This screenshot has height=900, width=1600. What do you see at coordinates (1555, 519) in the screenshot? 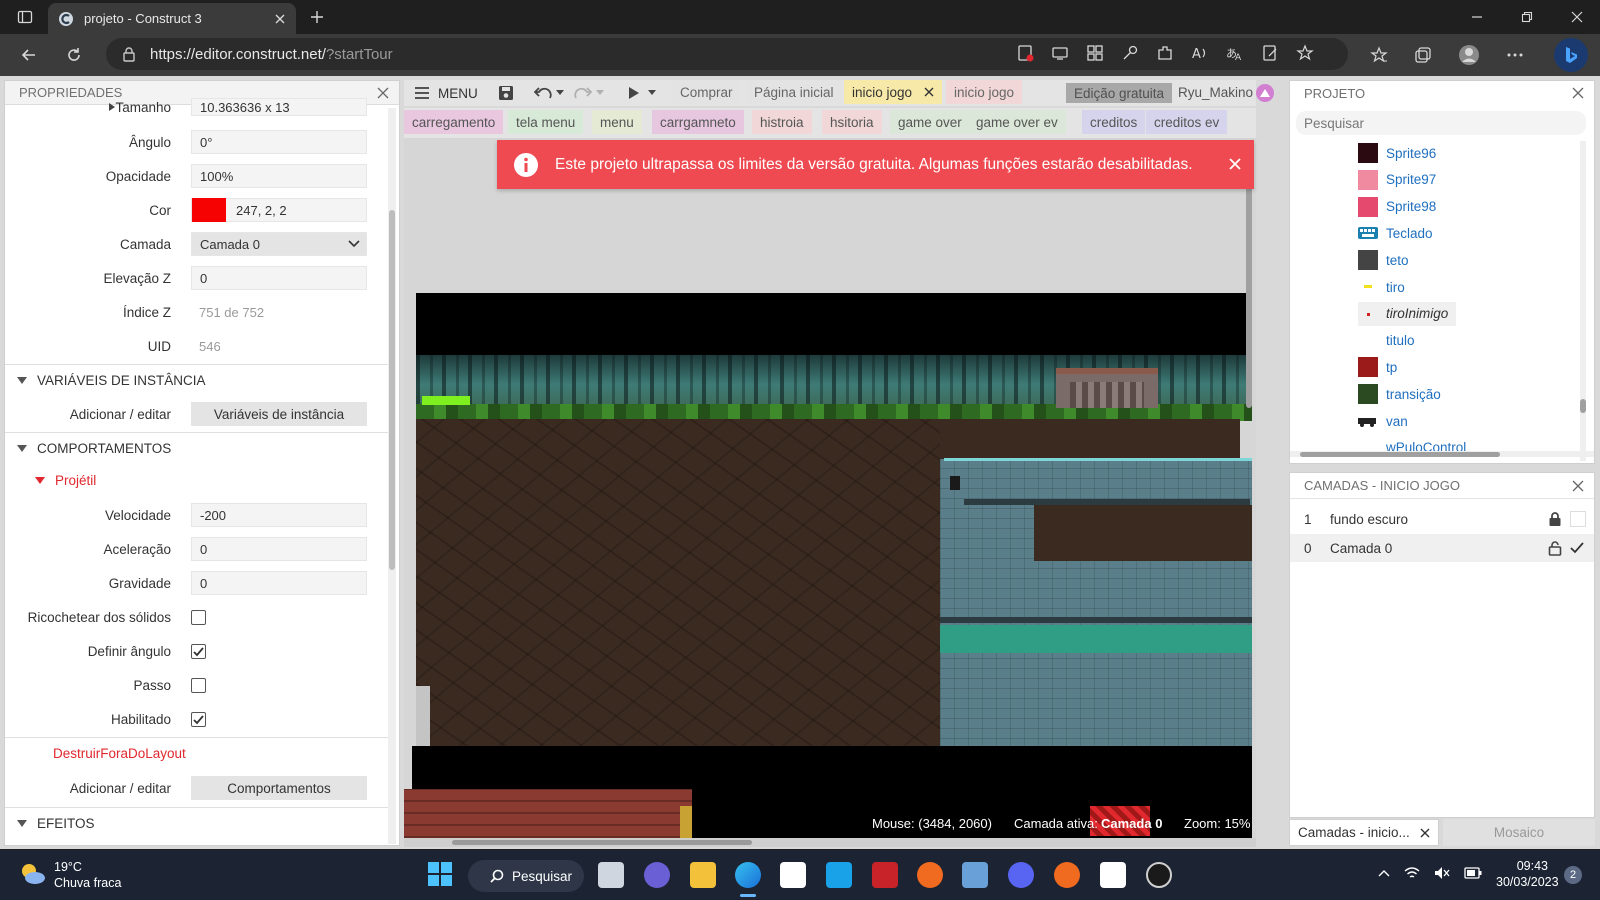
I see `lock-closed-icon` at bounding box center [1555, 519].